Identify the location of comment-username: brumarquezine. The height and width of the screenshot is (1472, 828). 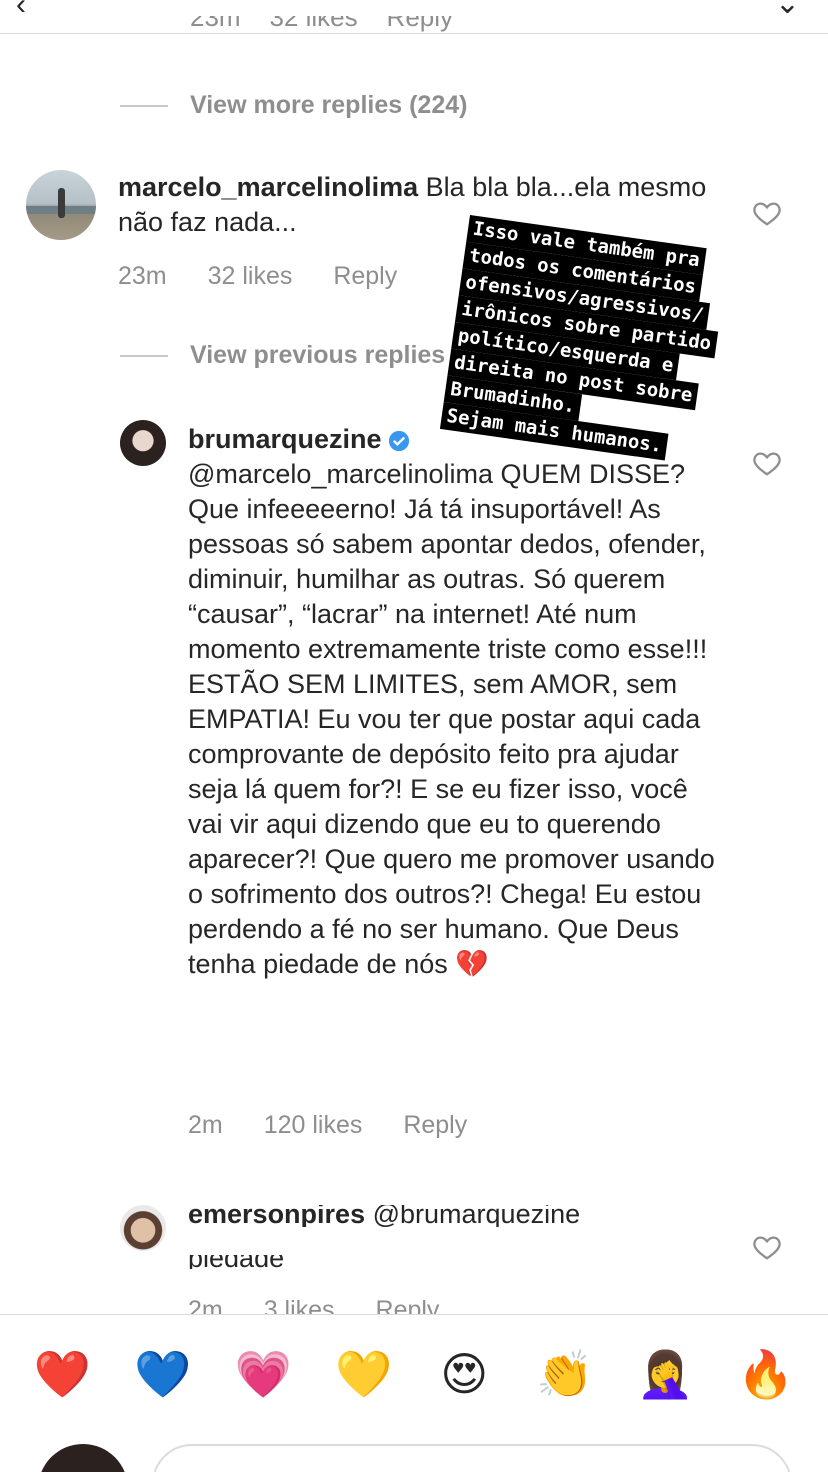
(285, 439).